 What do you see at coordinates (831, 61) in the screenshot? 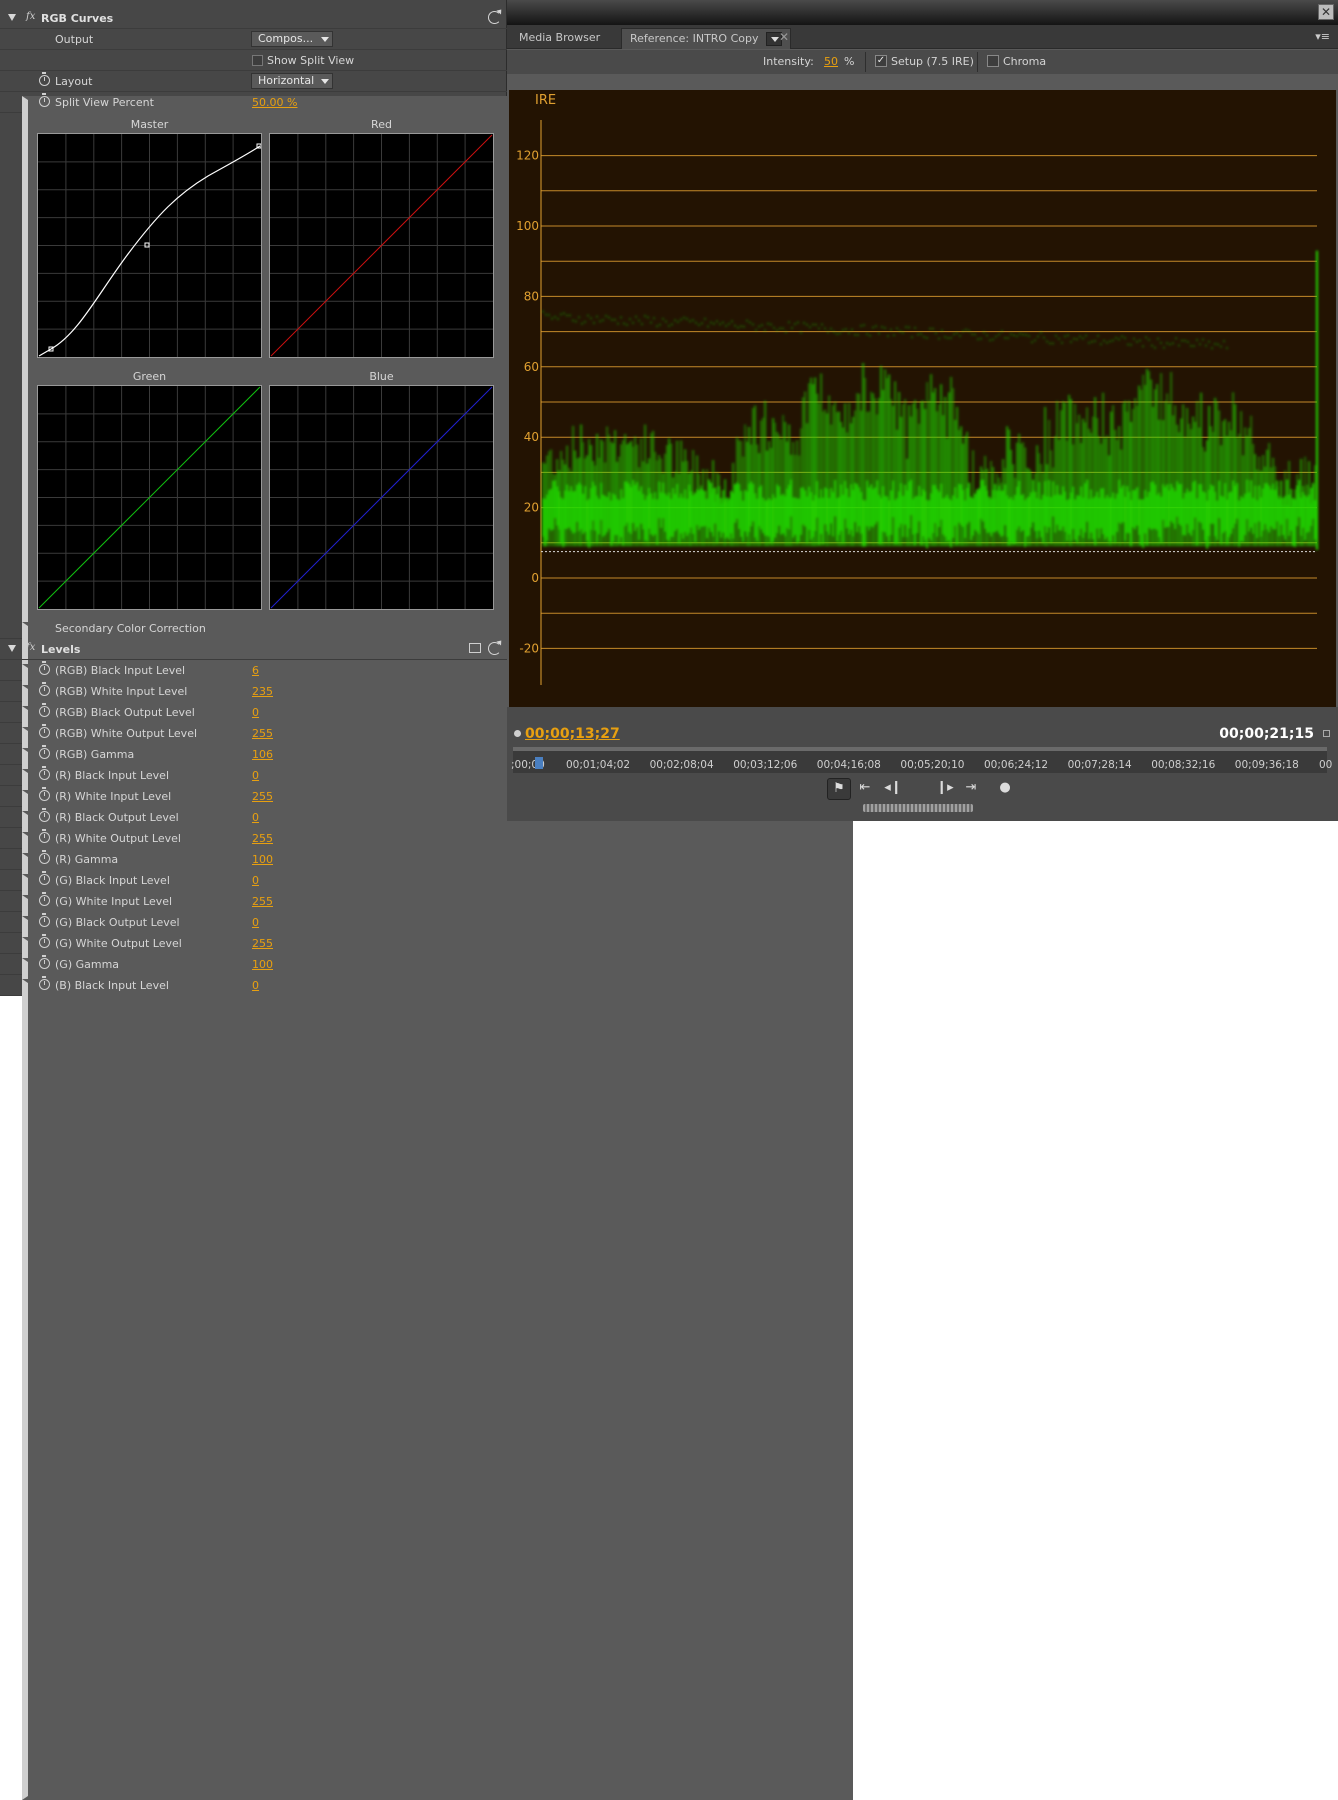
I see `intensity-value: 50` at bounding box center [831, 61].